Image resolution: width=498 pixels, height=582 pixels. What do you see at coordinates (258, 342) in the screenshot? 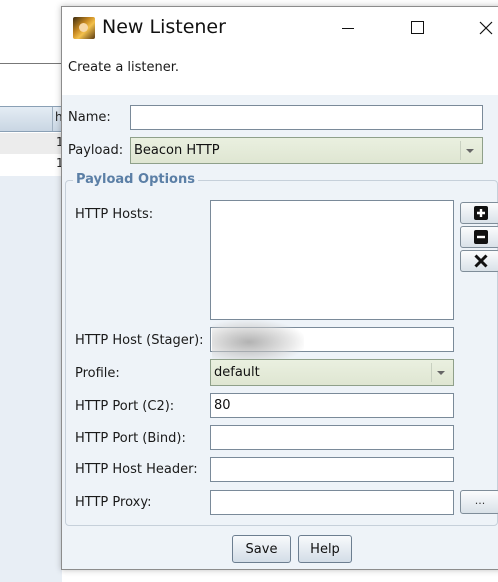
I see `redacted-blur` at bounding box center [258, 342].